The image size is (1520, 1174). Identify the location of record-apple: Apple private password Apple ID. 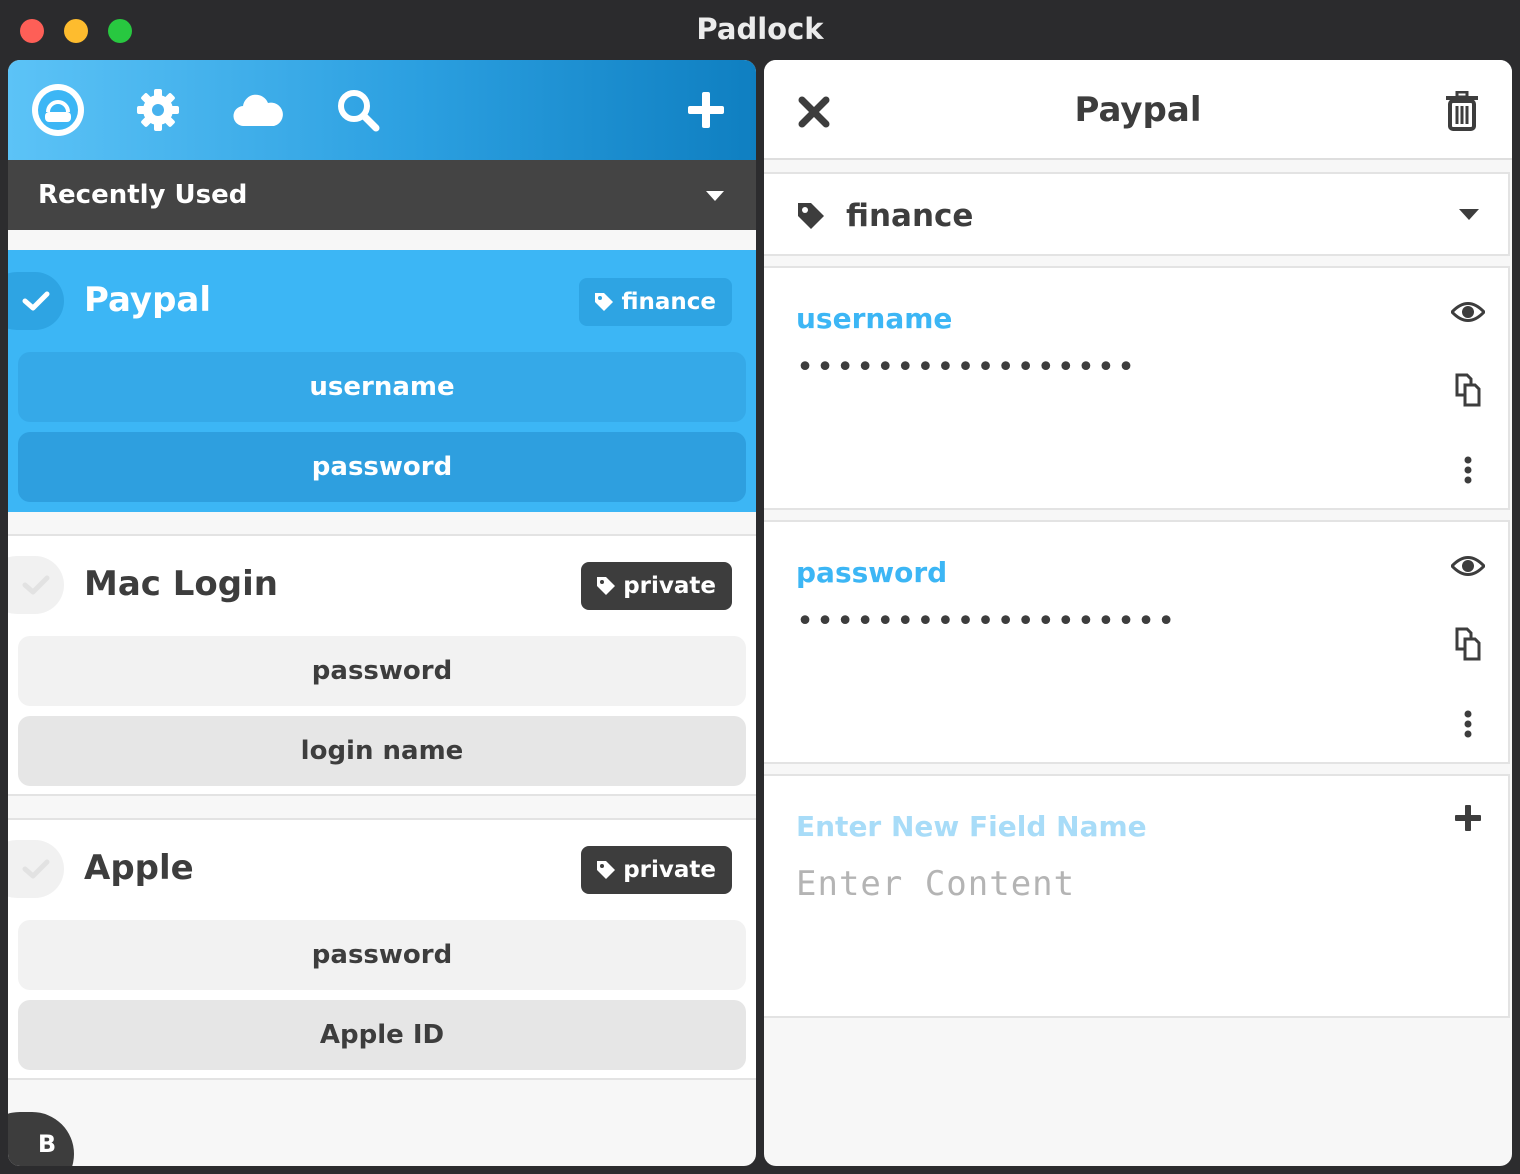
(382, 949).